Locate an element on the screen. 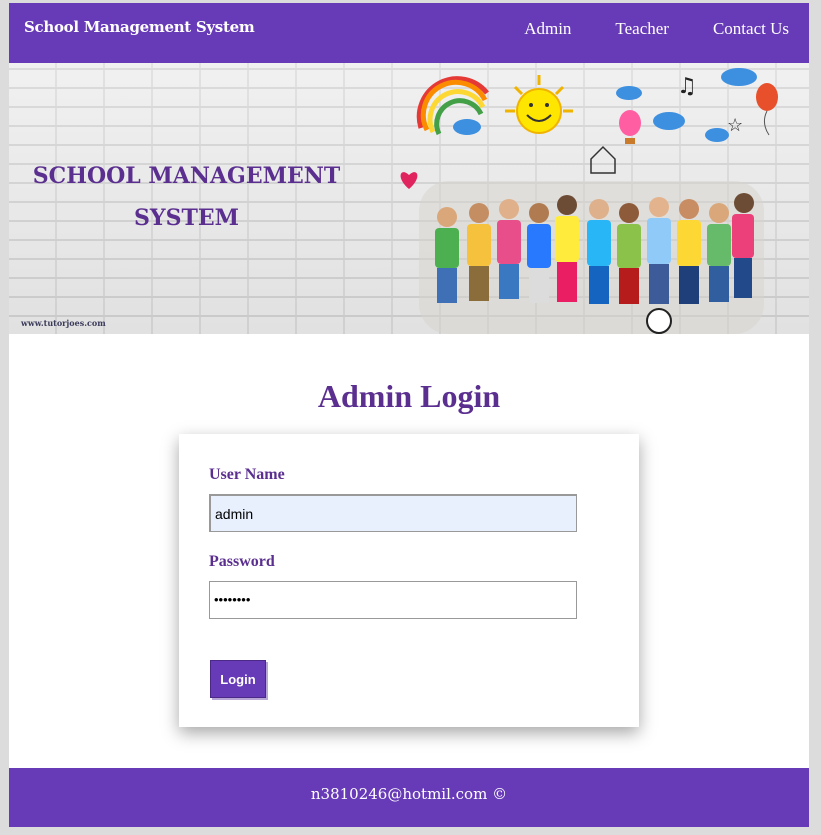  nav-menu: Admin Teacher Contact Us is located at coordinates (634, 29).